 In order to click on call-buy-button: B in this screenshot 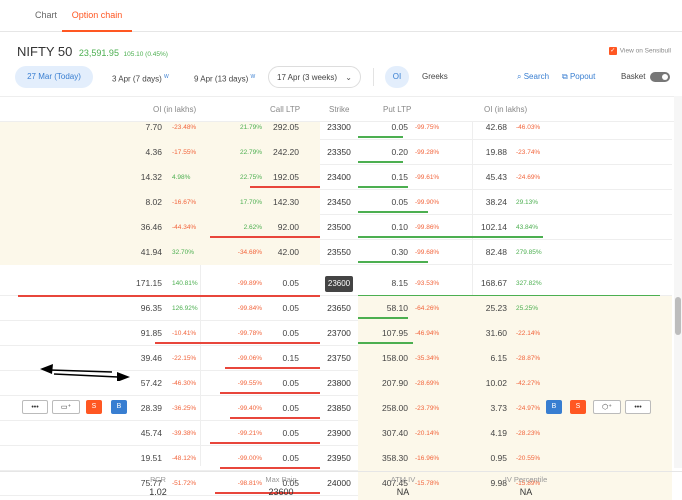, I will do `click(119, 407)`.